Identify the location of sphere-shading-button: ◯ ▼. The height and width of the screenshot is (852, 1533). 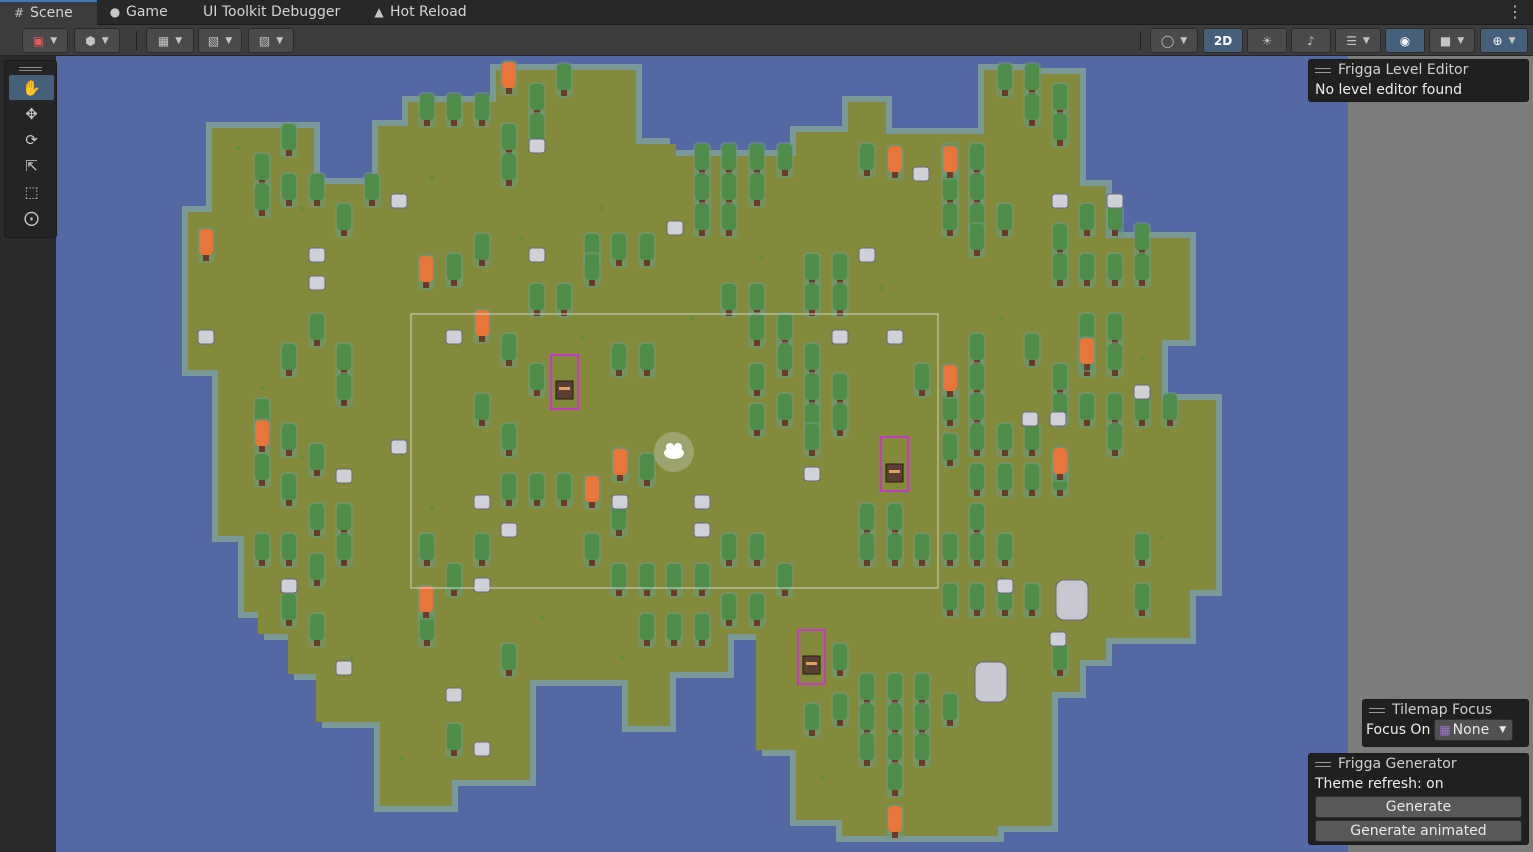
(1174, 40).